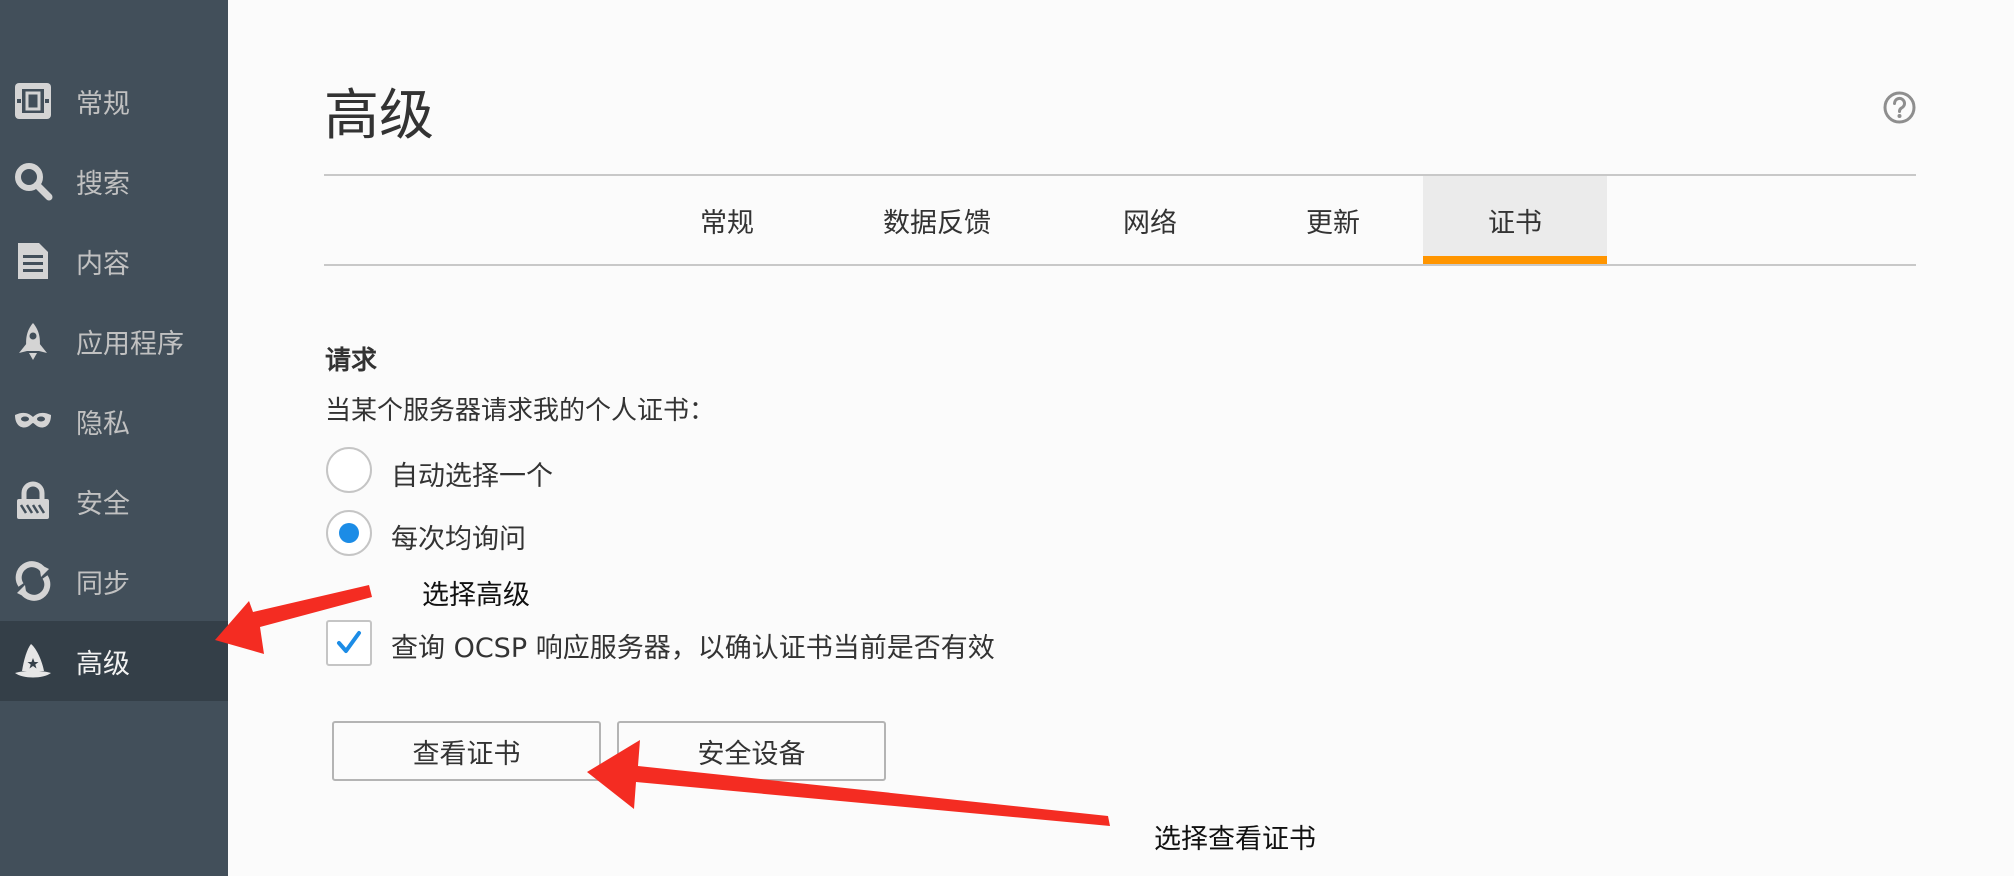 The image size is (2014, 876). What do you see at coordinates (472, 473) in the screenshot?
I see `radio-auto-select-label: 自动选择一个` at bounding box center [472, 473].